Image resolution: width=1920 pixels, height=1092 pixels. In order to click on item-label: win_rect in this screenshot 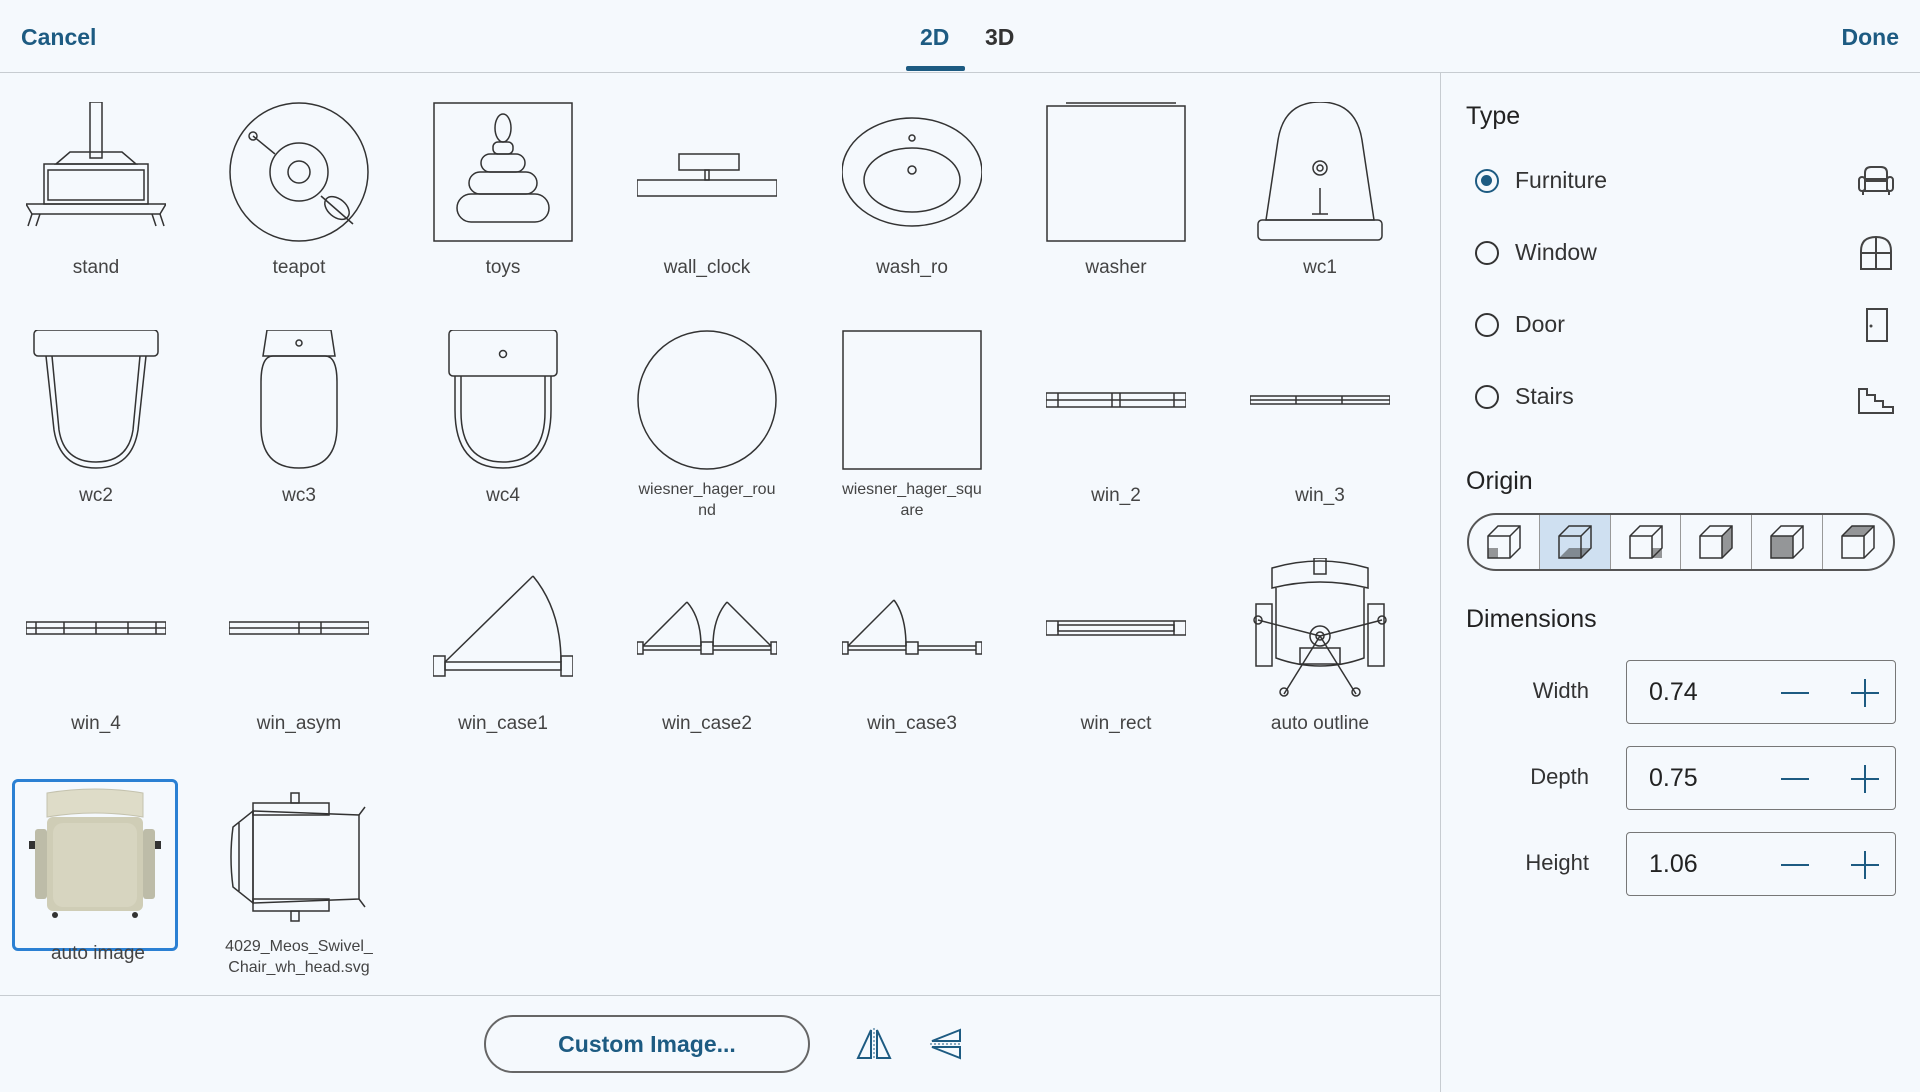, I will do `click(1116, 723)`.